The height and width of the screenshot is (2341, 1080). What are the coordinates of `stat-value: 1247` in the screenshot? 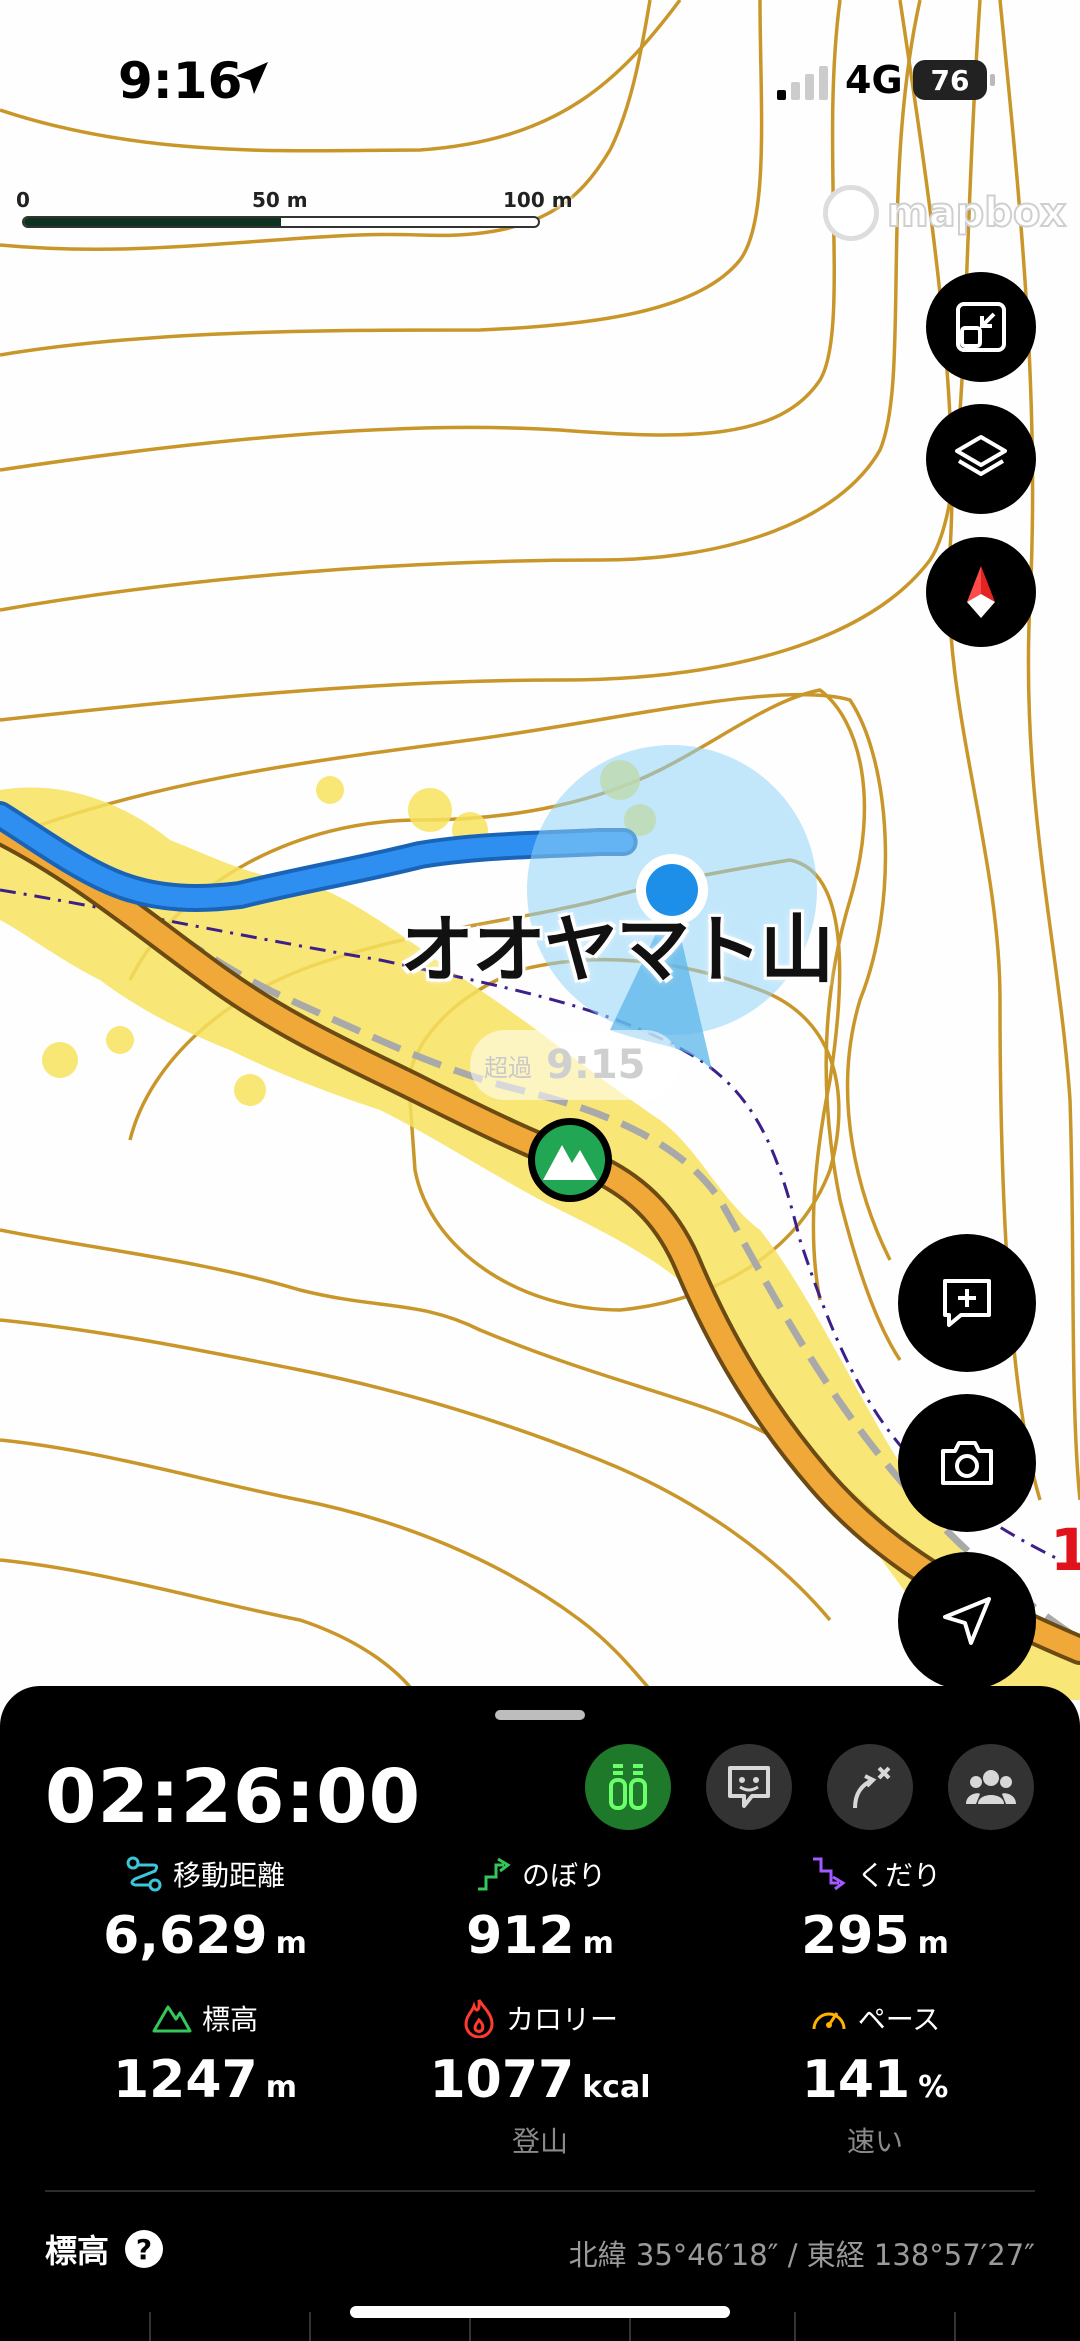 It's located at (185, 2080).